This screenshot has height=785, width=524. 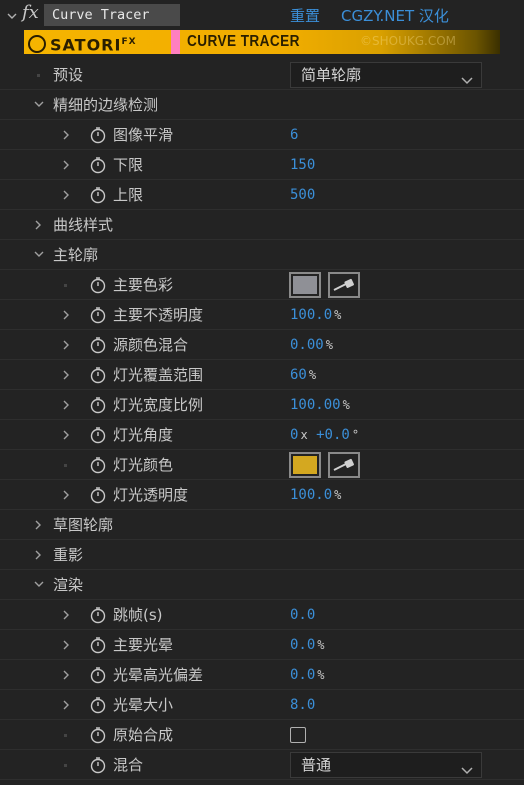 I want to click on angle-degrees: +0.0, so click(x=333, y=435).